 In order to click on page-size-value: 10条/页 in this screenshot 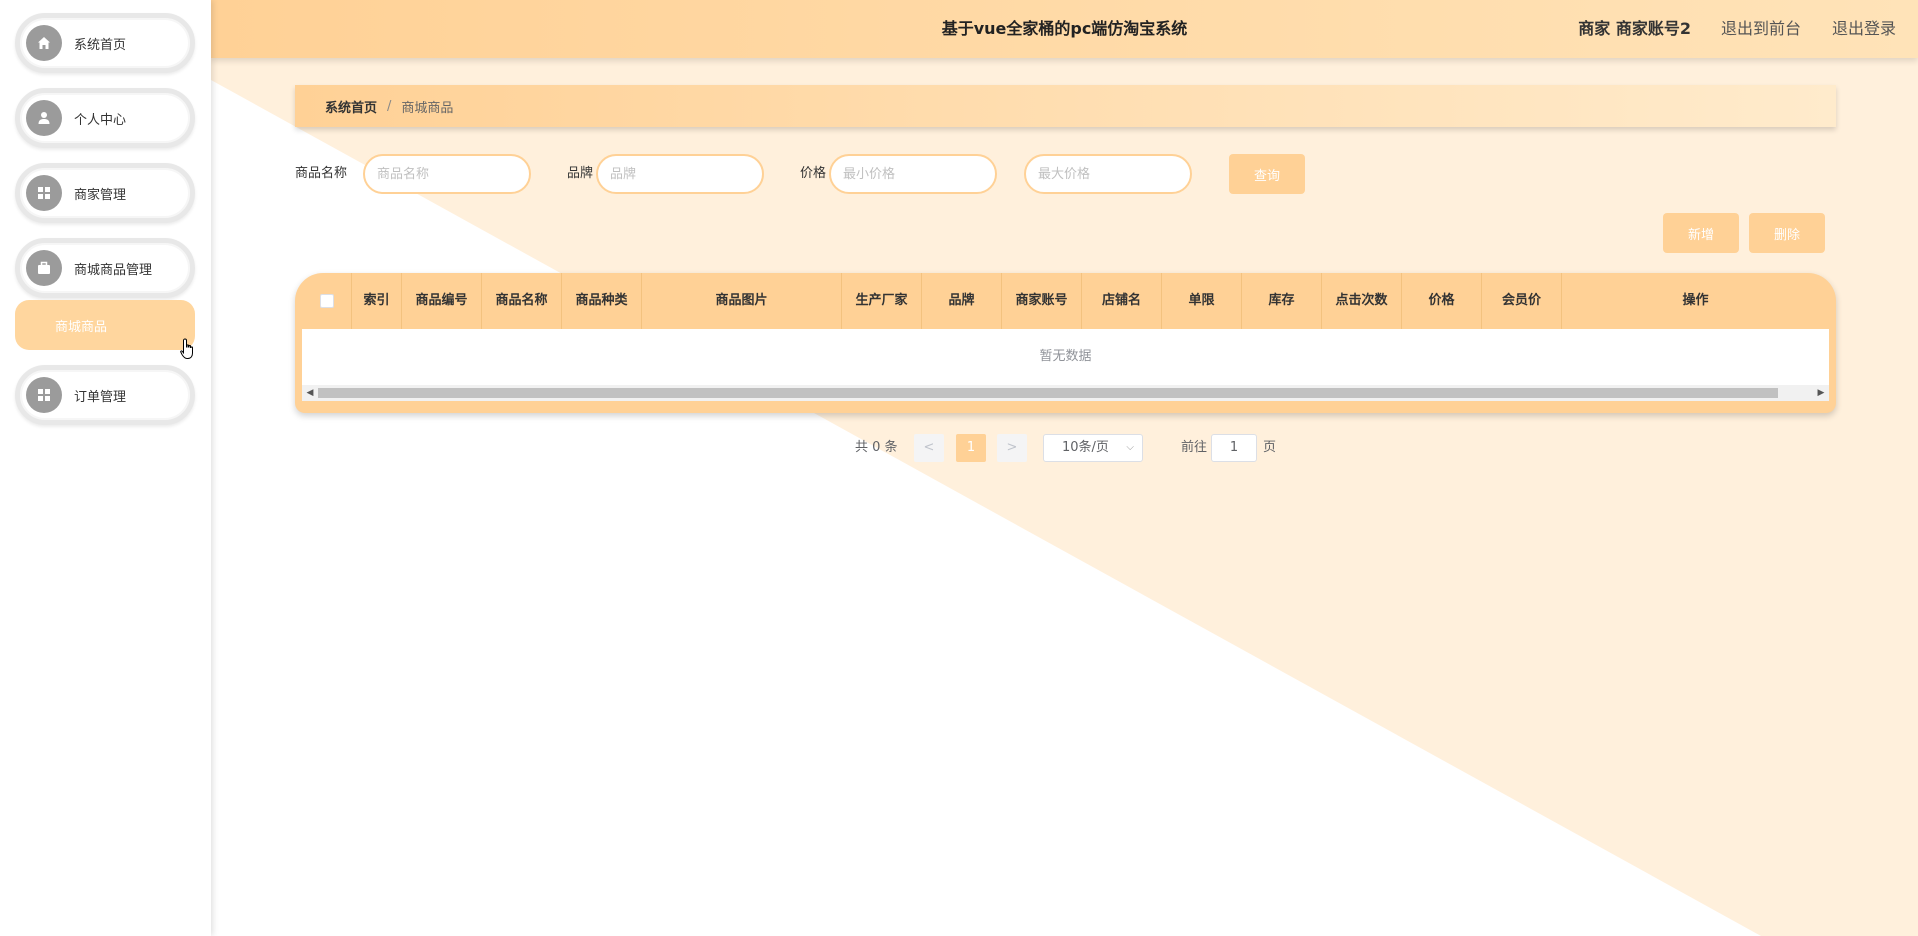, I will do `click(1085, 447)`.